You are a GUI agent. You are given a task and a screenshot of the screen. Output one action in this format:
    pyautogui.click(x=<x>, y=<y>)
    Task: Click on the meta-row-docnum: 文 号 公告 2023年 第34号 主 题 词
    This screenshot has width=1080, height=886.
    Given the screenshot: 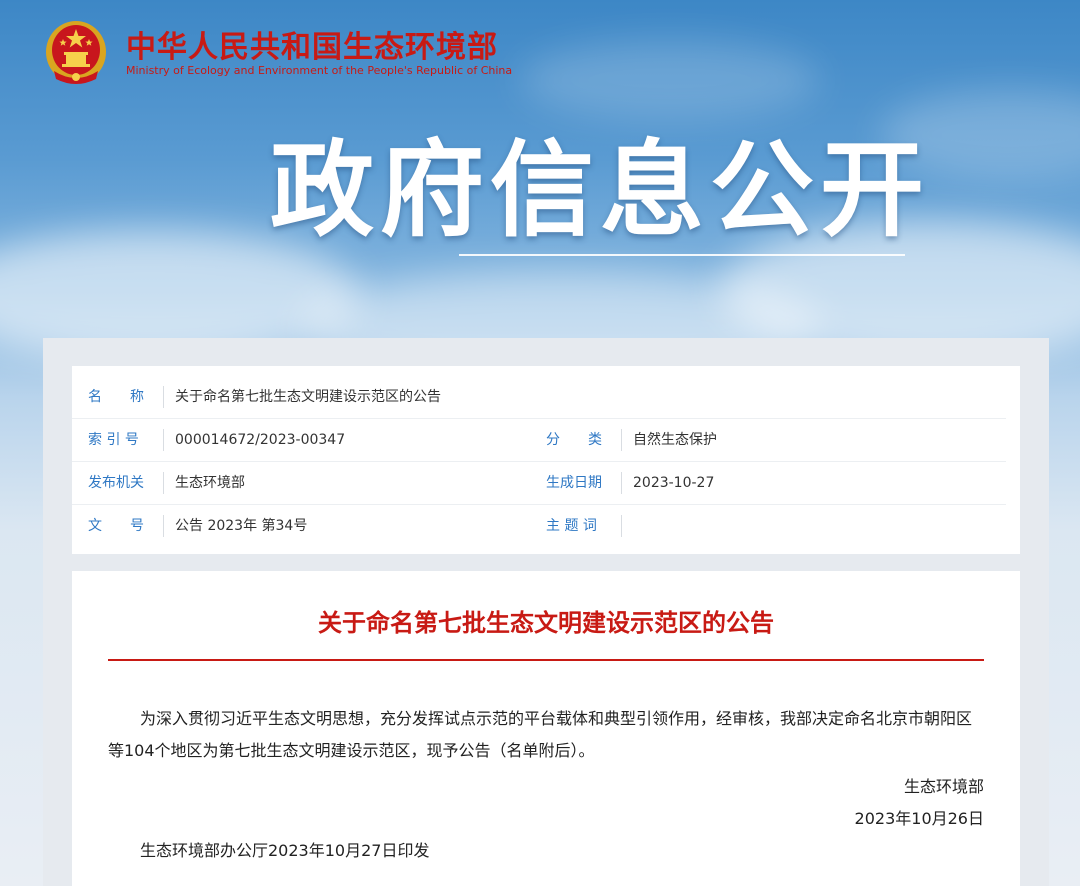 What is the action you would take?
    pyautogui.click(x=539, y=526)
    